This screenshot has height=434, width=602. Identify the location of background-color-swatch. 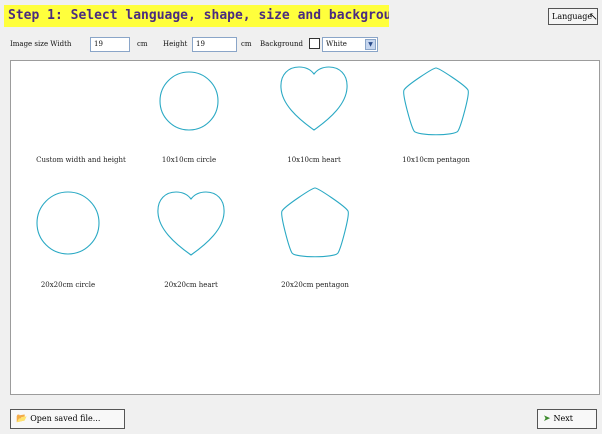
(314, 43).